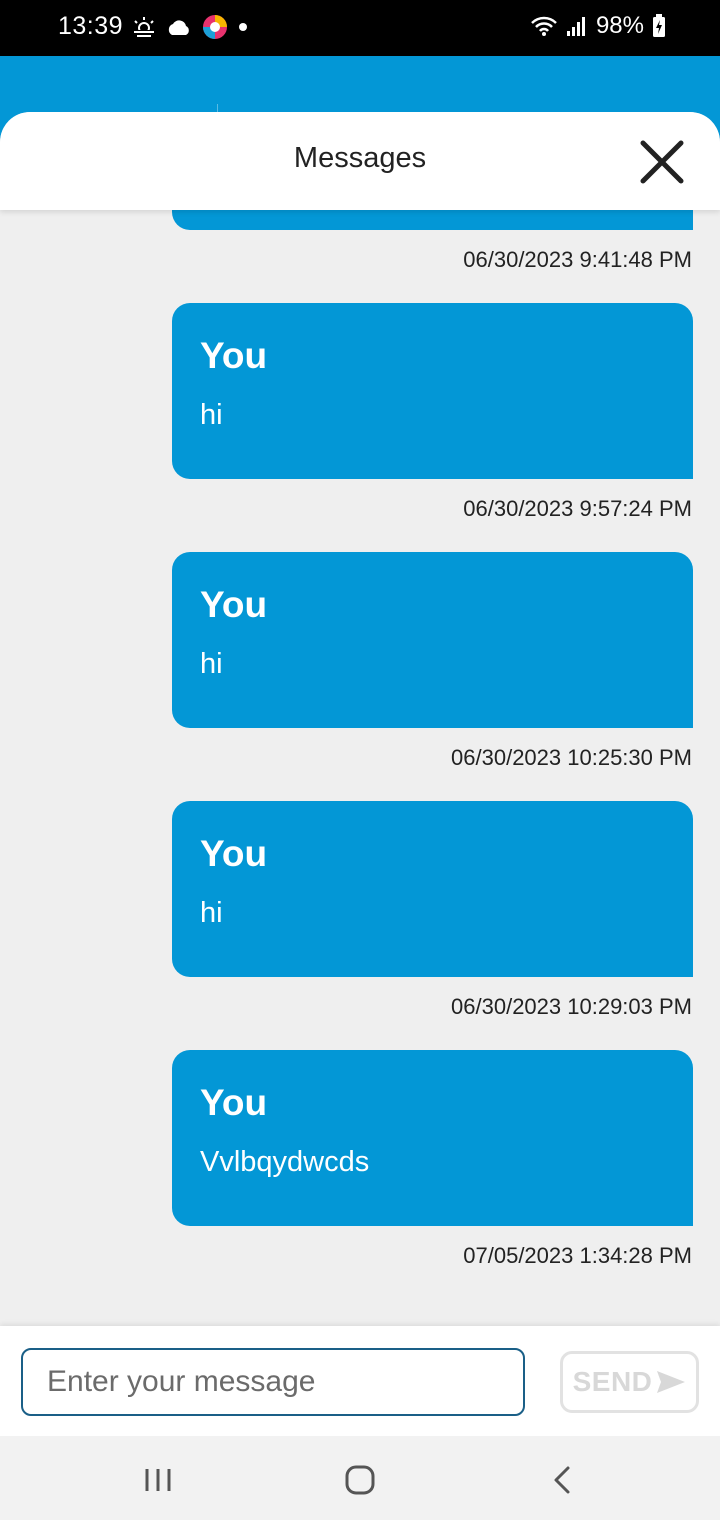  What do you see at coordinates (273, 1382) in the screenshot?
I see `message-input` at bounding box center [273, 1382].